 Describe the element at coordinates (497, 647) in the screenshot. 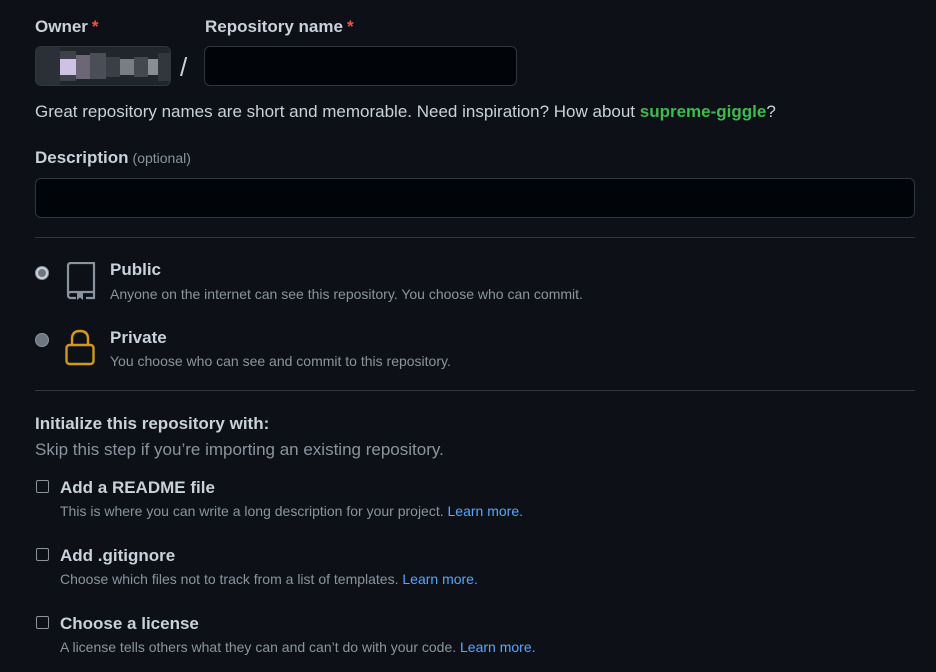

I see `license-learn-more-link: Learn more.` at that location.